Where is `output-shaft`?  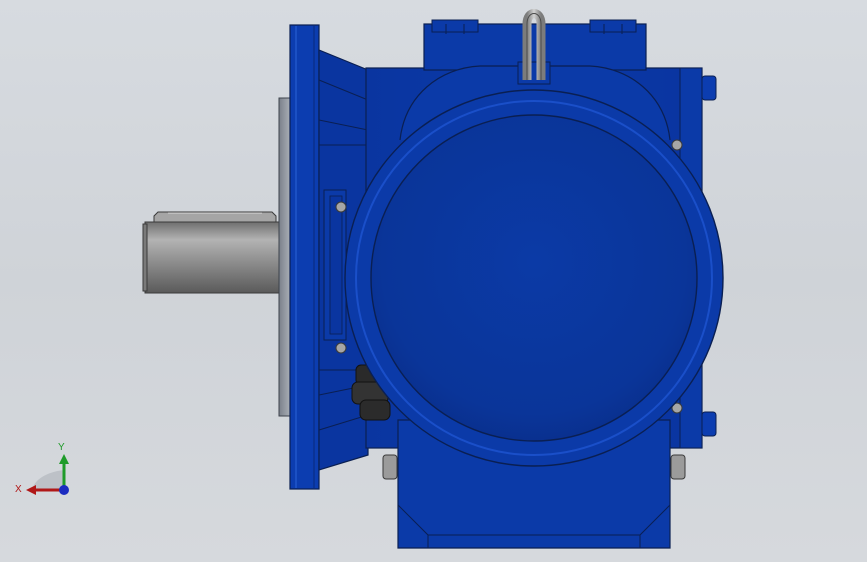
output-shaft is located at coordinates (212, 252).